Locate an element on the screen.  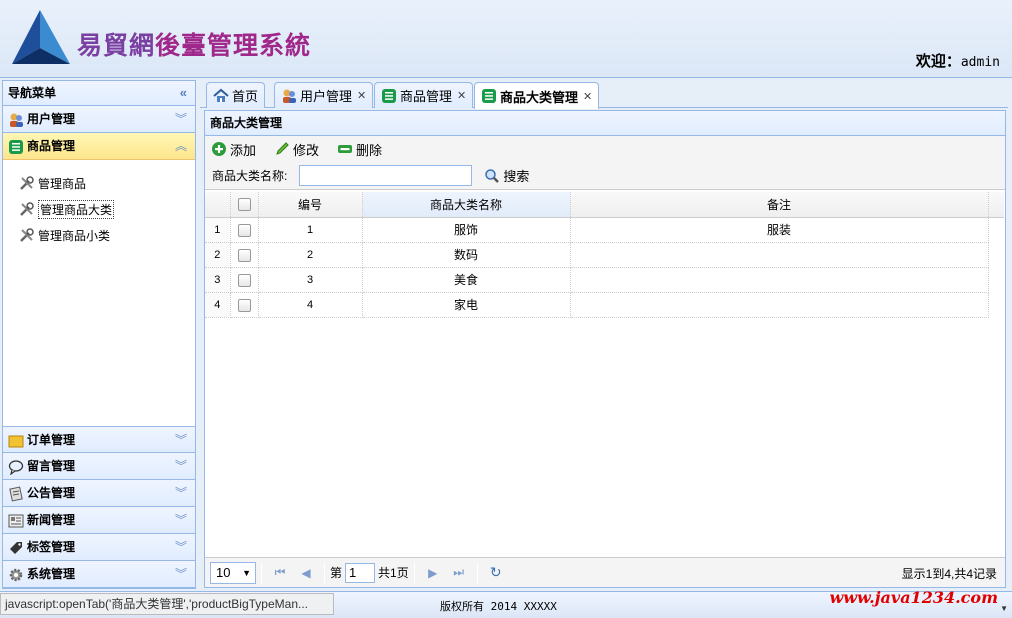
nav-title-bar: 导航菜单 « is located at coordinates (99, 93).